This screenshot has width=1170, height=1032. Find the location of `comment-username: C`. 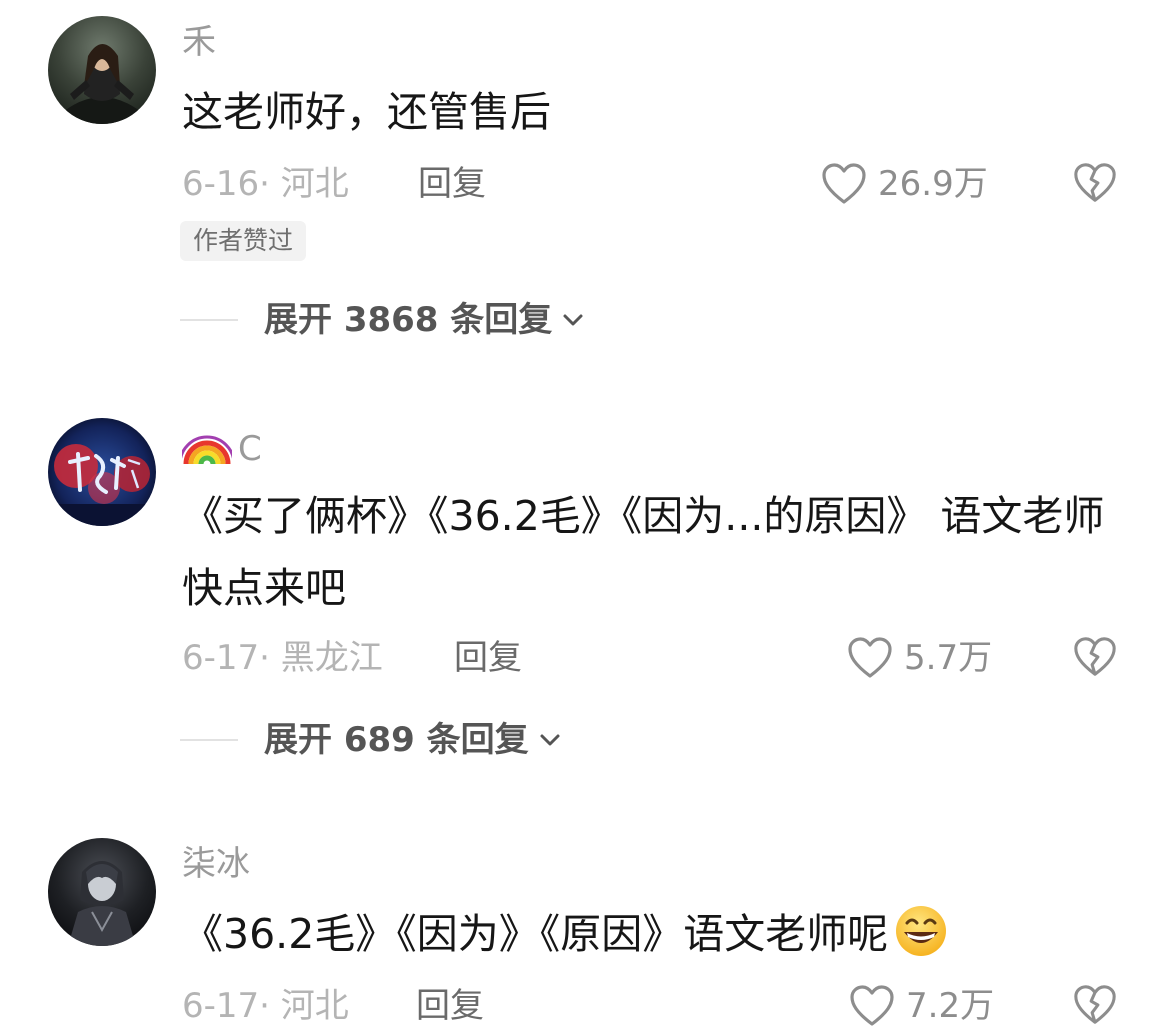

comment-username: C is located at coordinates (222, 445).